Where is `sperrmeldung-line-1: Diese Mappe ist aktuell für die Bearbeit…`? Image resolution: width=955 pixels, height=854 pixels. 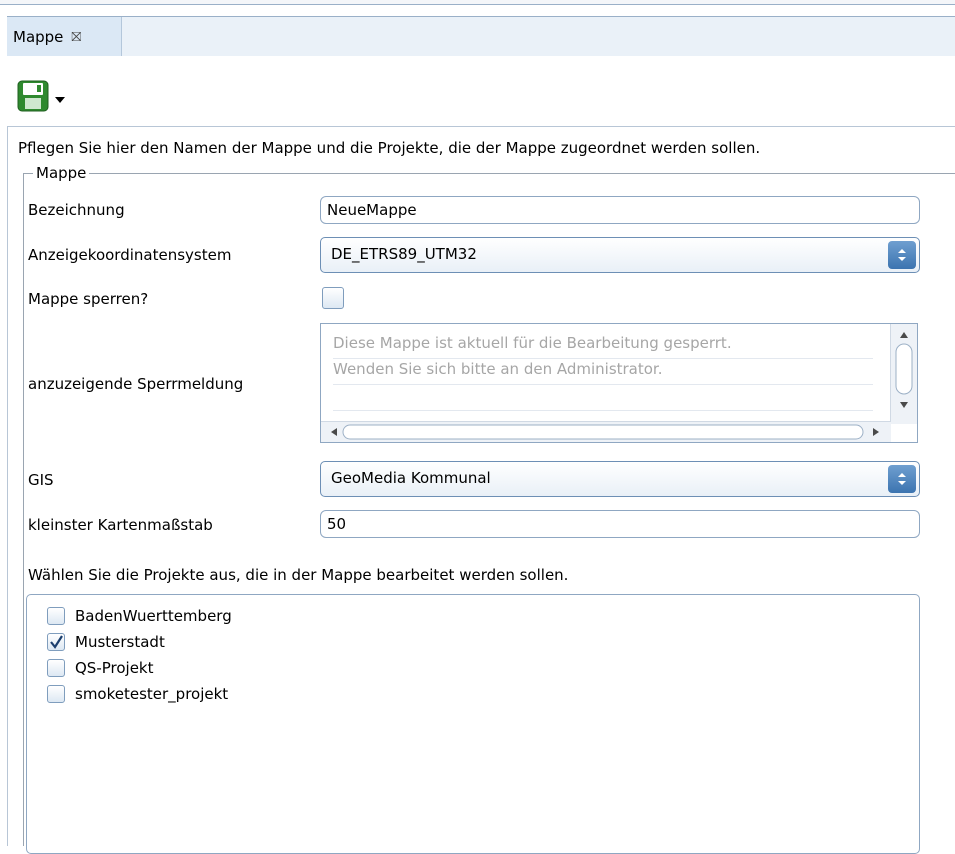 sperrmeldung-line-1: Diese Mappe ist aktuell für die Bearbeit… is located at coordinates (532, 343).